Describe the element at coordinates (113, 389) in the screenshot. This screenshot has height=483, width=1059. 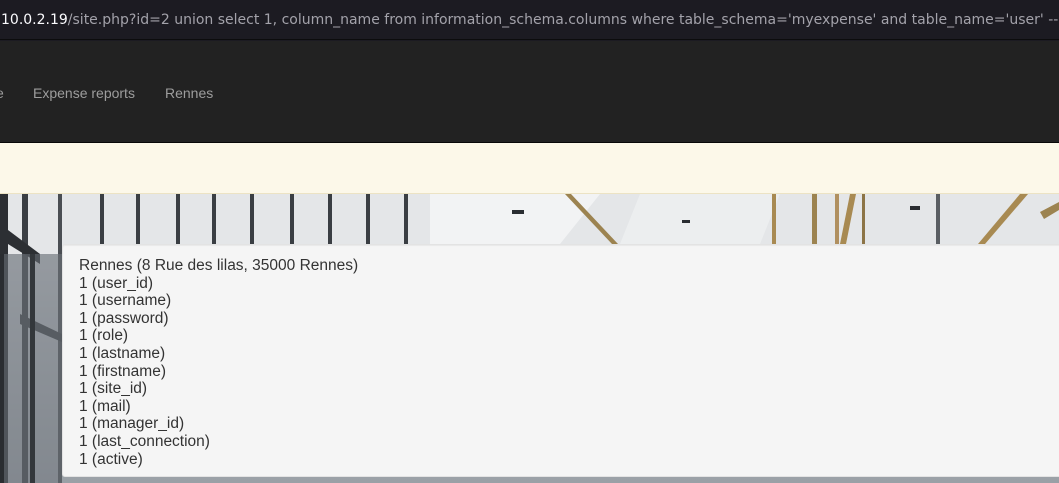
I see `result-line: 1 (site_id)` at that location.